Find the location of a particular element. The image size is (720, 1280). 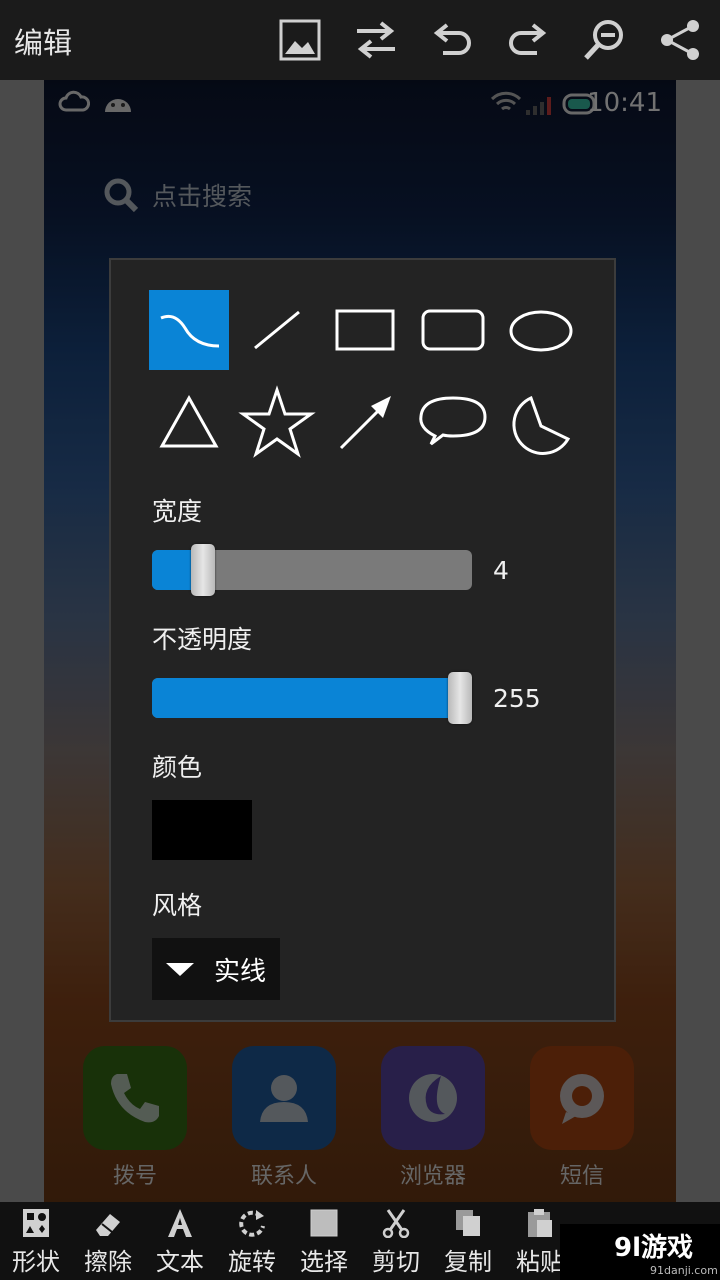

rotate-icon is located at coordinates (252, 1223).